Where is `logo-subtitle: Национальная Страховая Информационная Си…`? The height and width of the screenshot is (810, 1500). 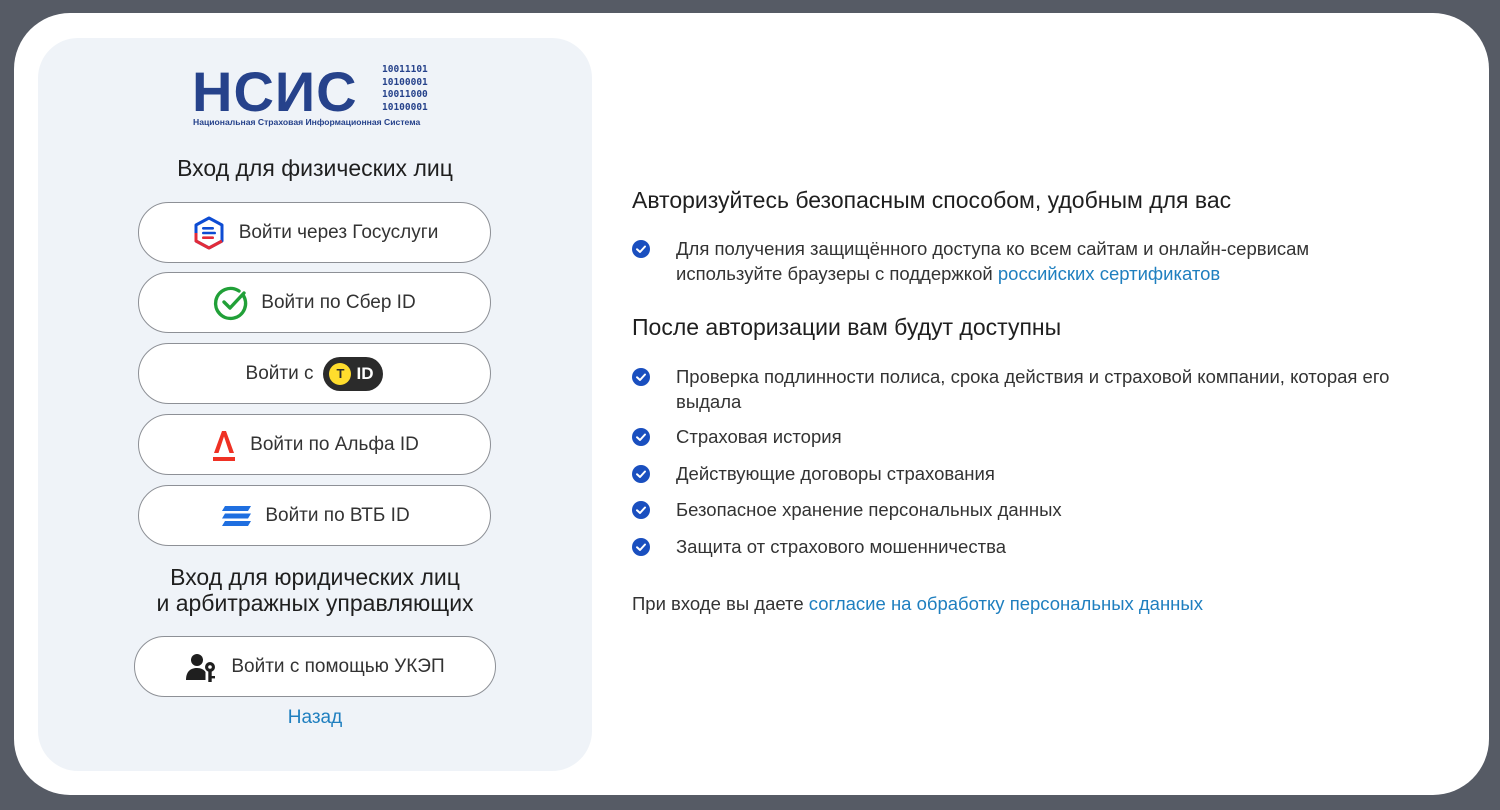
logo-subtitle: Национальная Страховая Информационная Си… is located at coordinates (307, 122).